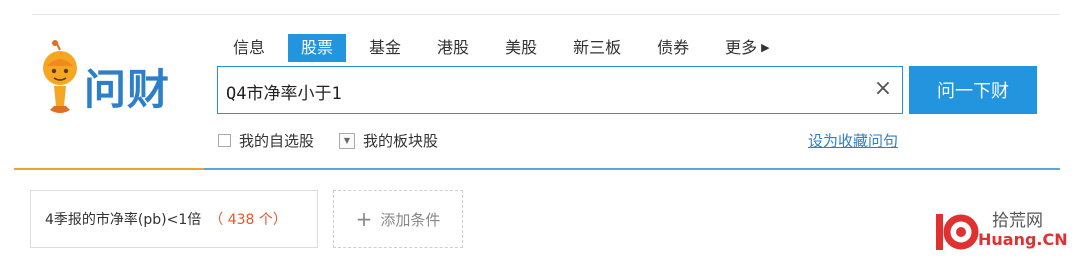 The image size is (1080, 264). I want to click on chevron-down-icon: ▼, so click(347, 140).